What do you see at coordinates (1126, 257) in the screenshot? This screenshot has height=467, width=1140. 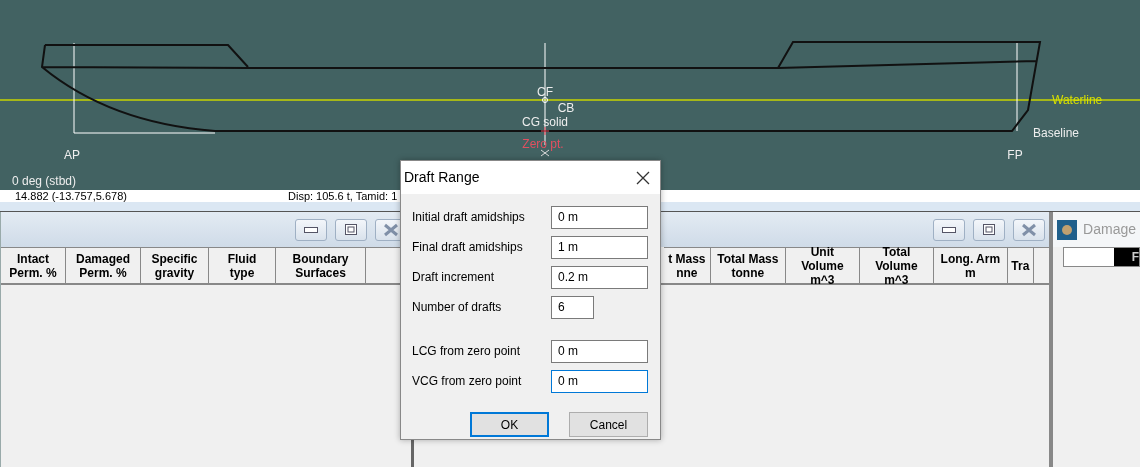 I see `column-header: F` at bounding box center [1126, 257].